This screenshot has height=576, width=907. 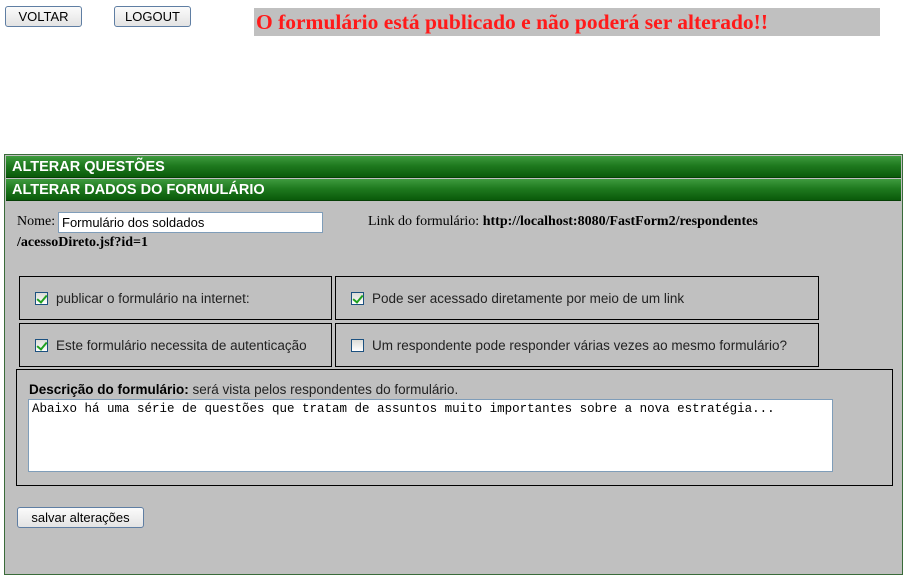 What do you see at coordinates (153, 298) in the screenshot?
I see `publicar-label: publicar o formulário na internet:` at bounding box center [153, 298].